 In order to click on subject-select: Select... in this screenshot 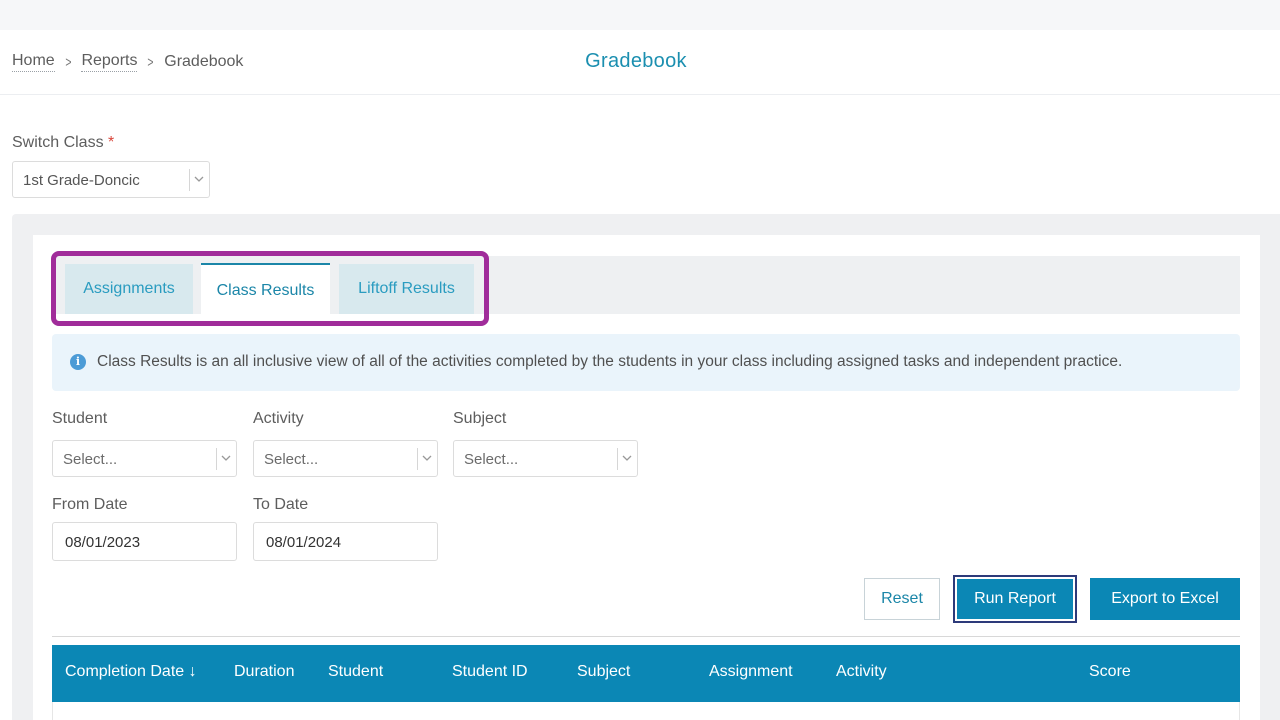, I will do `click(545, 458)`.